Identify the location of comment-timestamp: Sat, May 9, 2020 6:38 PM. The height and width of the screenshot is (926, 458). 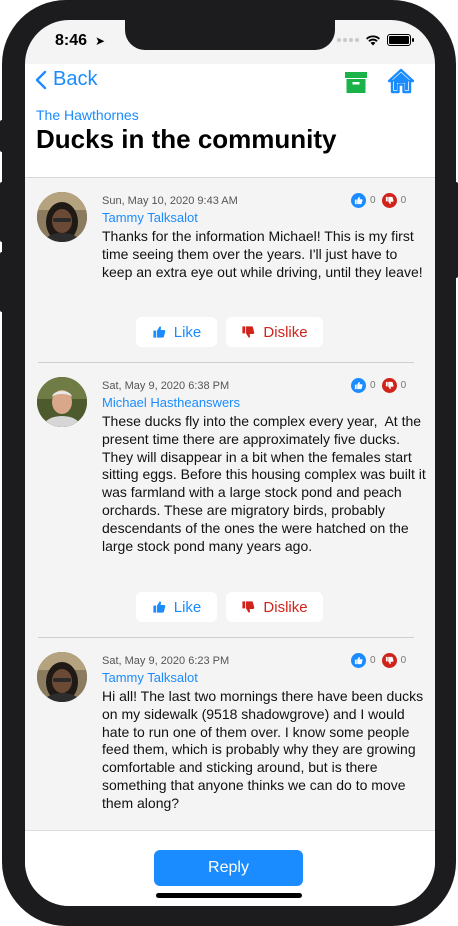
(166, 386).